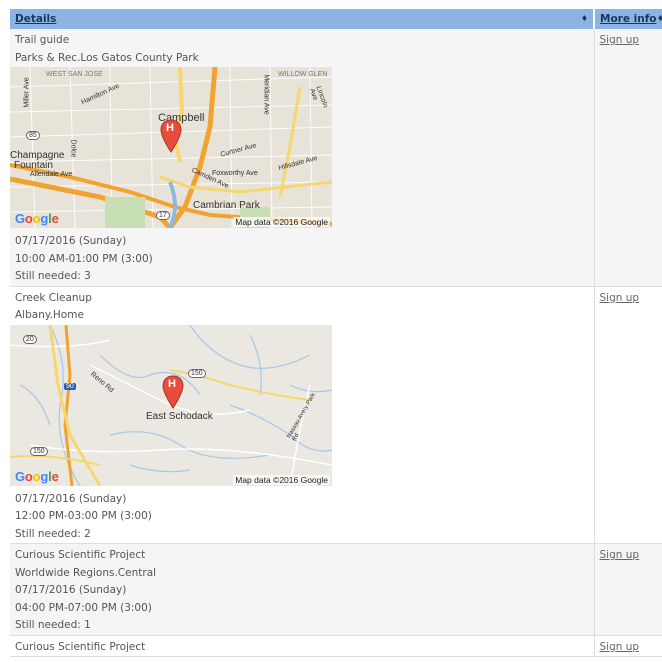 The image size is (662, 662). I want to click on map-label-fountain: Fountain, so click(33, 165).